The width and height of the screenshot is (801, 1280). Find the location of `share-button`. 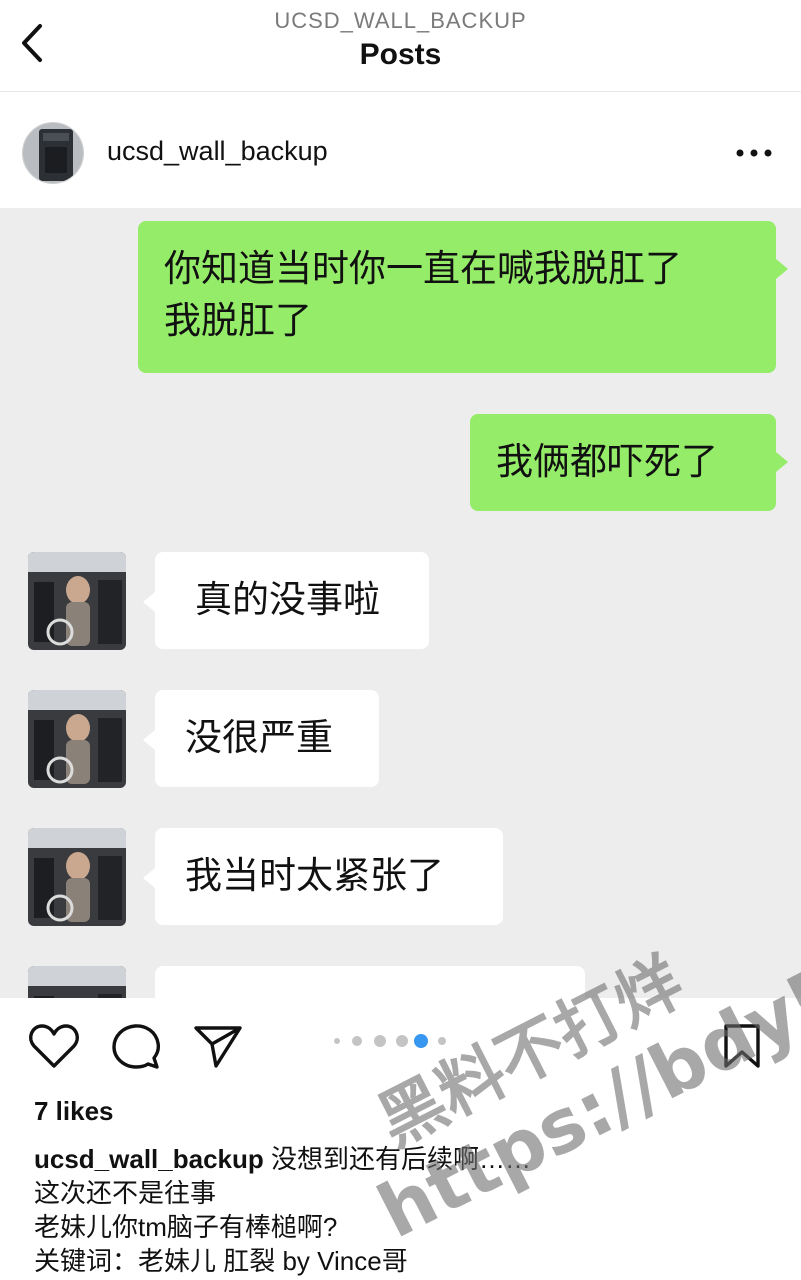

share-button is located at coordinates (218, 1046).